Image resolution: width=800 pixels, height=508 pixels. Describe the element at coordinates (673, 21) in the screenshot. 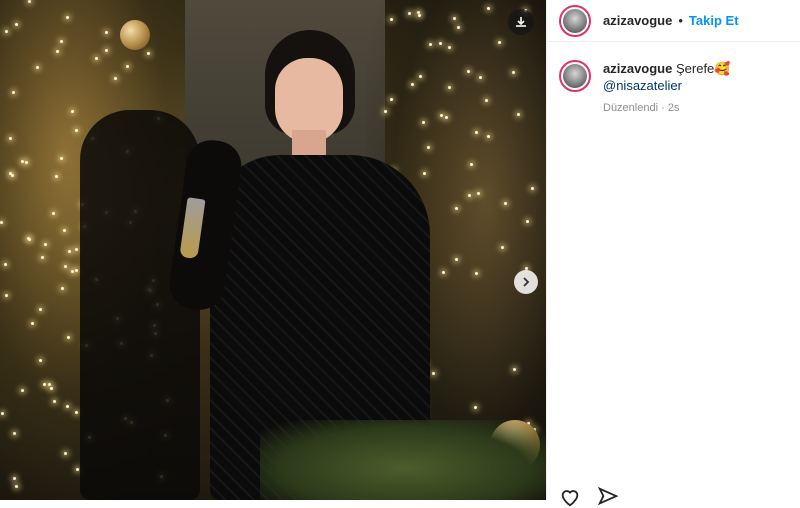

I see `post-header: azizavogue • Takip Et` at that location.